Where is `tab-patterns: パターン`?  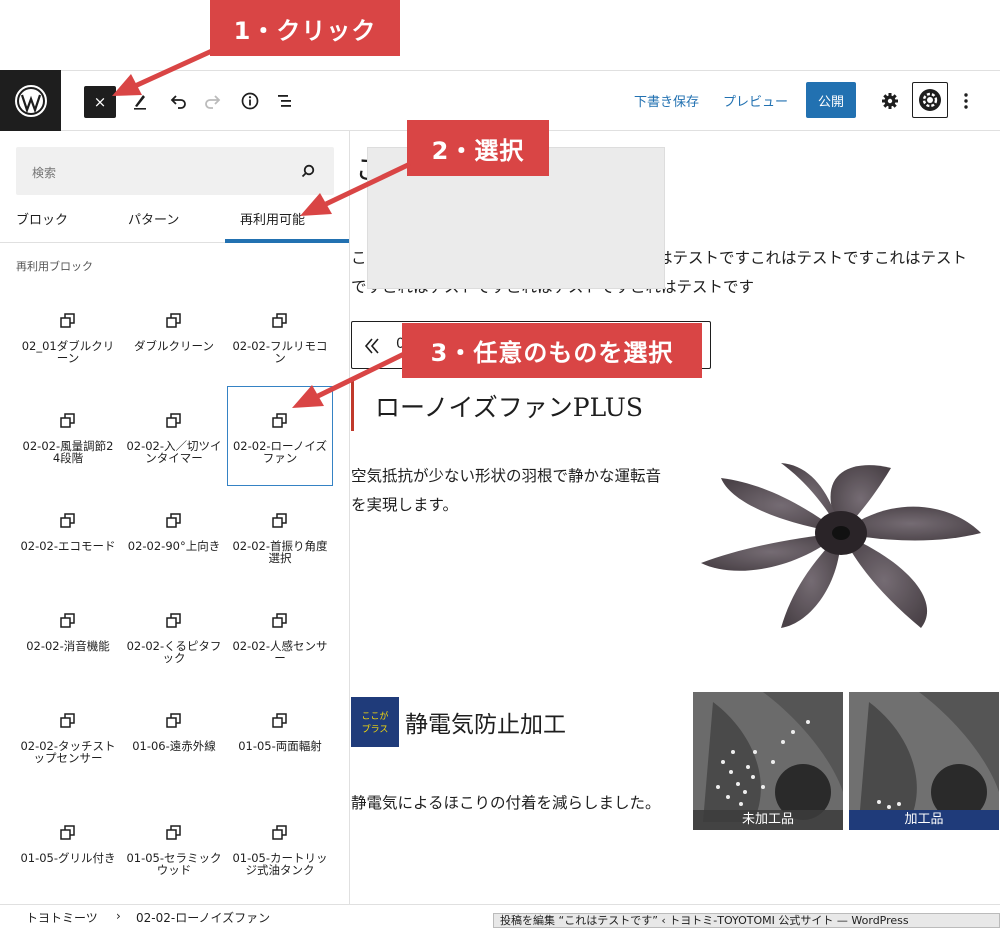 tab-patterns: パターン is located at coordinates (153, 218).